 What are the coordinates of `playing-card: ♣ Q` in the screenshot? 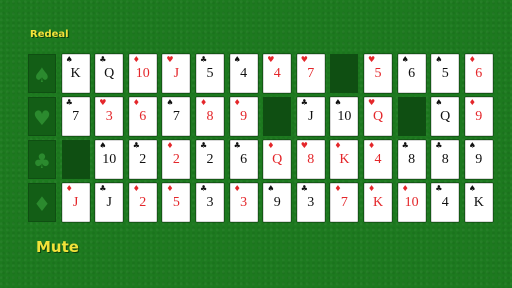 It's located at (109, 73).